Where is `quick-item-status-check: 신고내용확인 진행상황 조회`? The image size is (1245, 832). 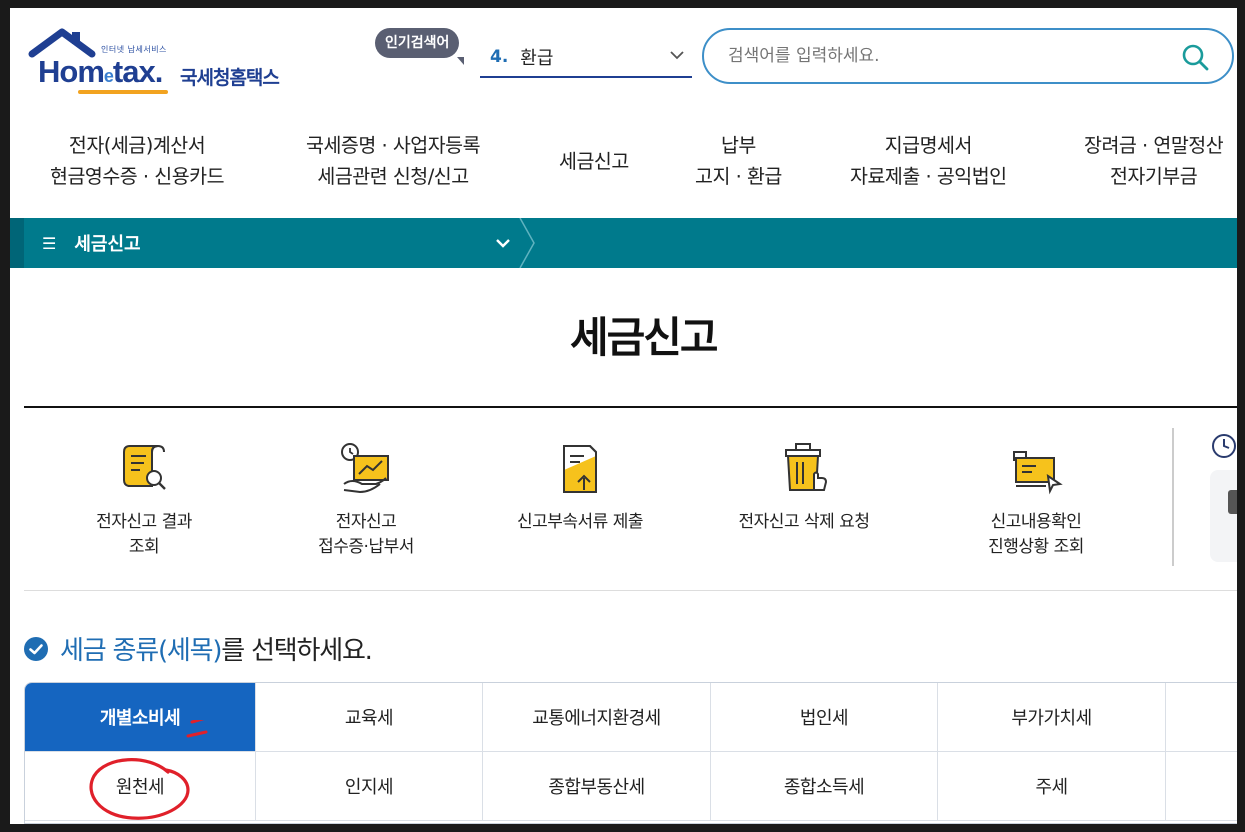 quick-item-status-check: 신고내용확인 진행상황 조회 is located at coordinates (1036, 500).